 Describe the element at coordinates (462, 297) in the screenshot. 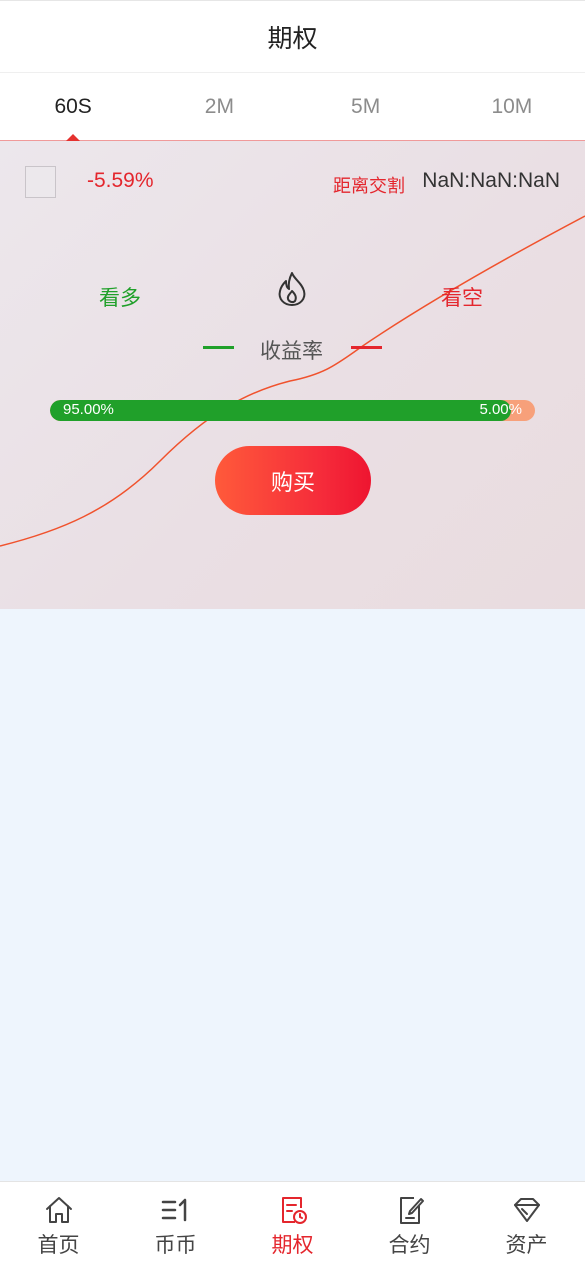

I see `bear-option: 看空` at that location.